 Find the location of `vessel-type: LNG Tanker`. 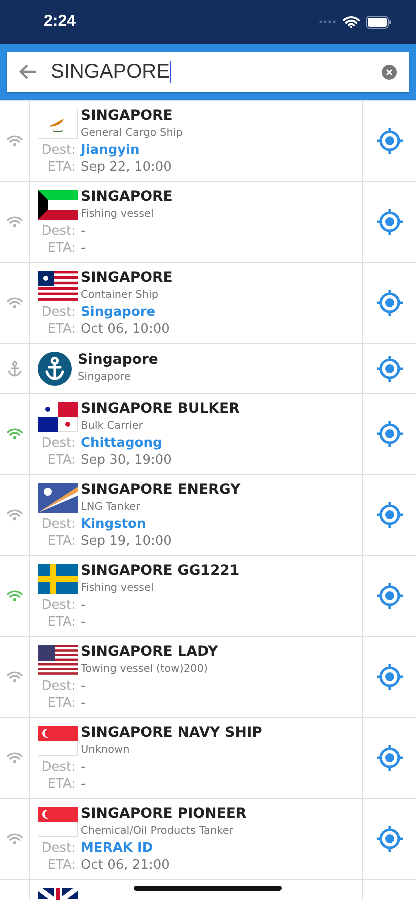

vessel-type: LNG Tanker is located at coordinates (111, 507).